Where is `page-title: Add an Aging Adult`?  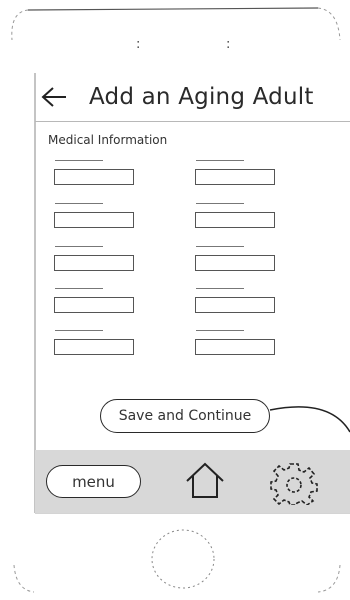
page-title: Add an Aging Adult is located at coordinates (201, 97).